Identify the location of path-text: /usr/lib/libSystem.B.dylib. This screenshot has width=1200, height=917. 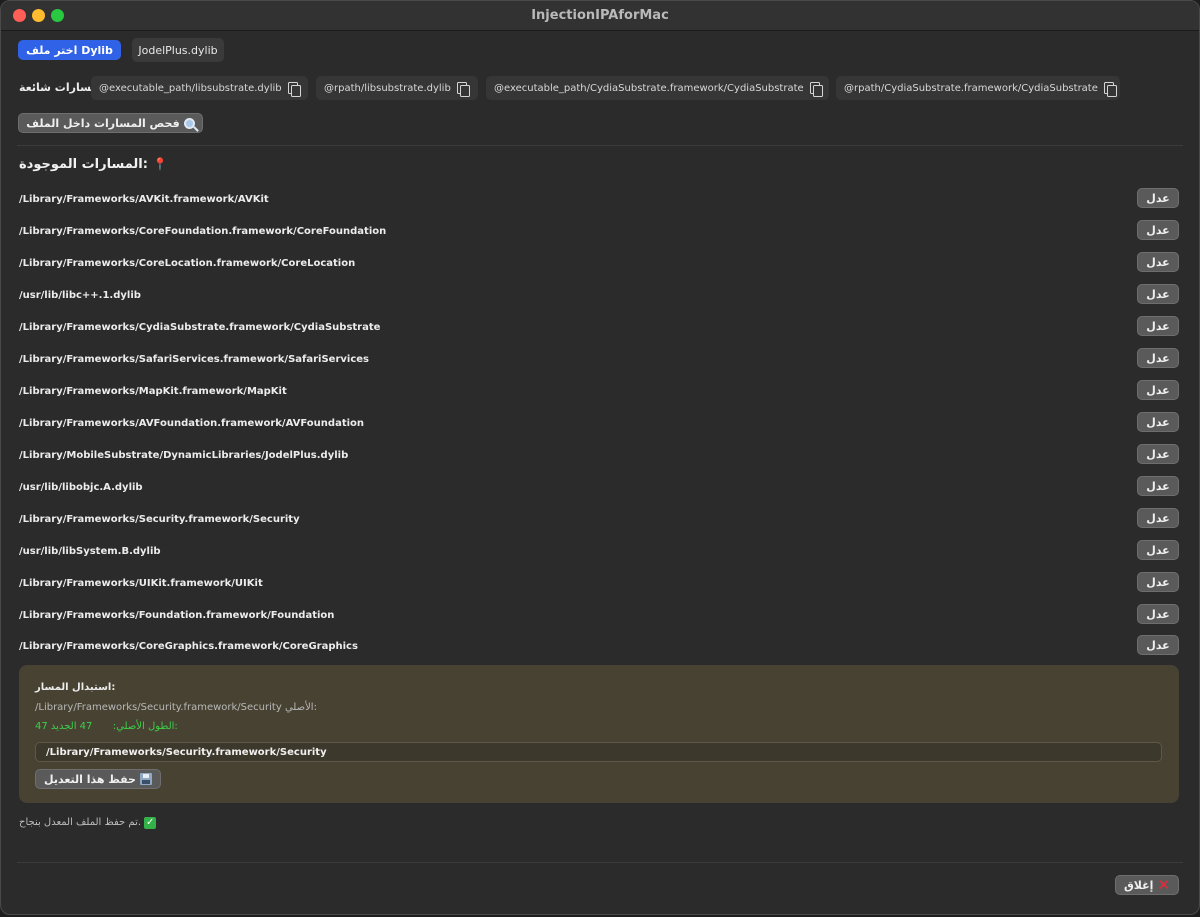
(90, 551).